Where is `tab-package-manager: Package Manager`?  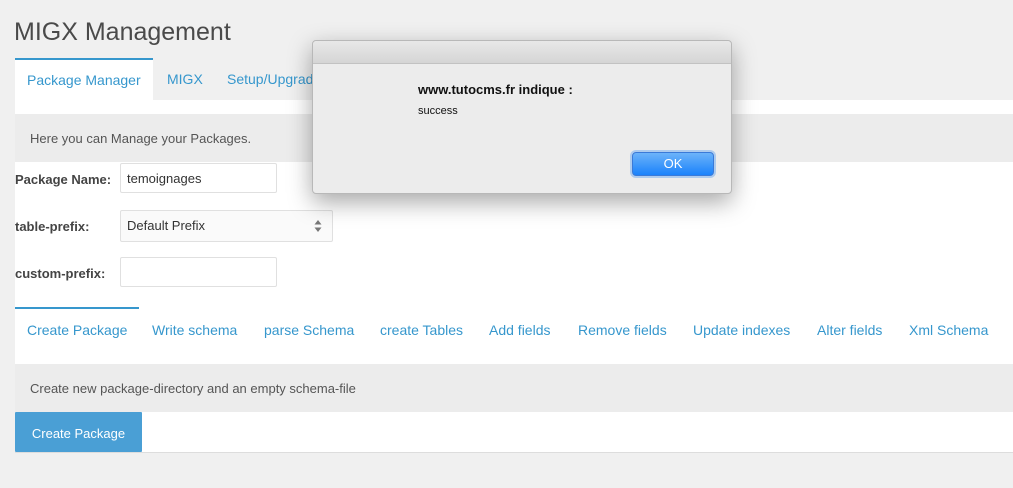 tab-package-manager: Package Manager is located at coordinates (84, 79).